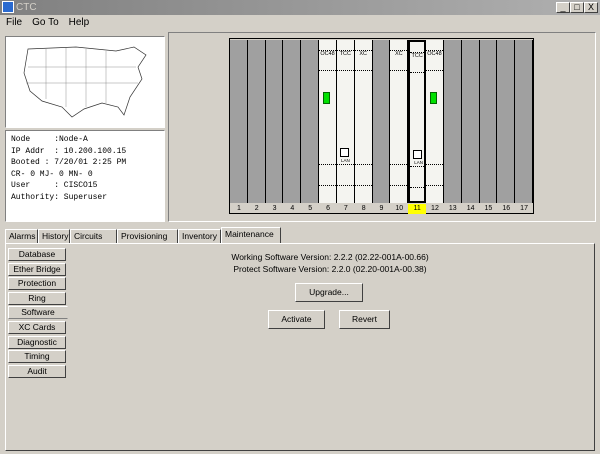 This screenshot has height=454, width=600. I want to click on slot-number: 17, so click(524, 208).